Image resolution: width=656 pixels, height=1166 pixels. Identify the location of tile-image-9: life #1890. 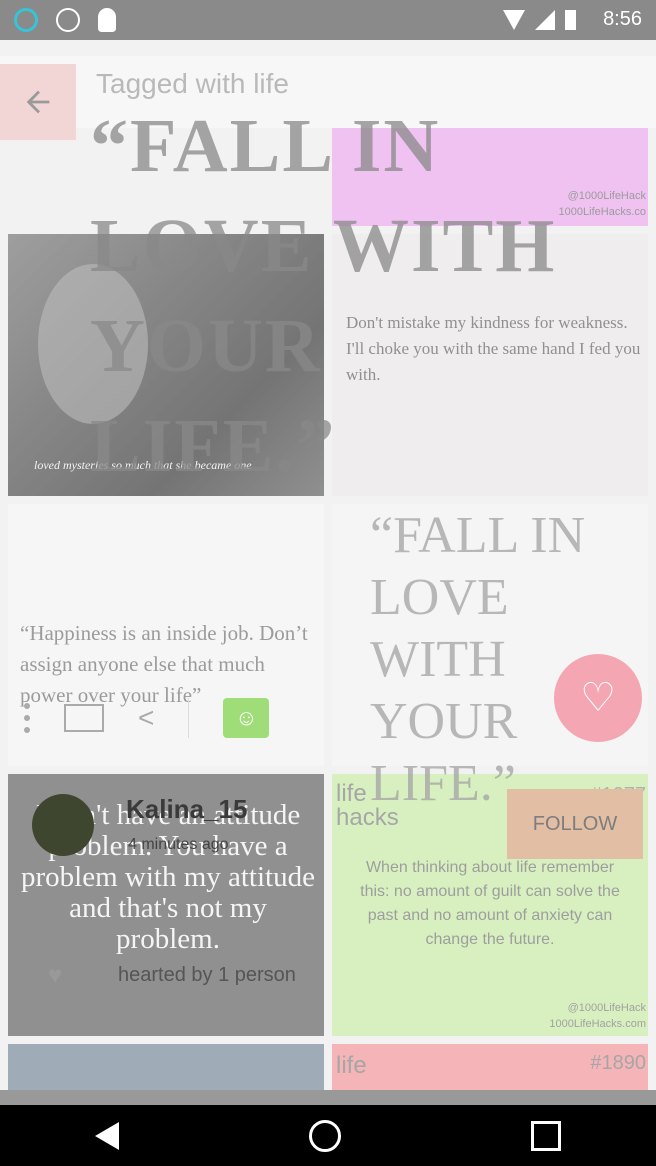
(490, 1067).